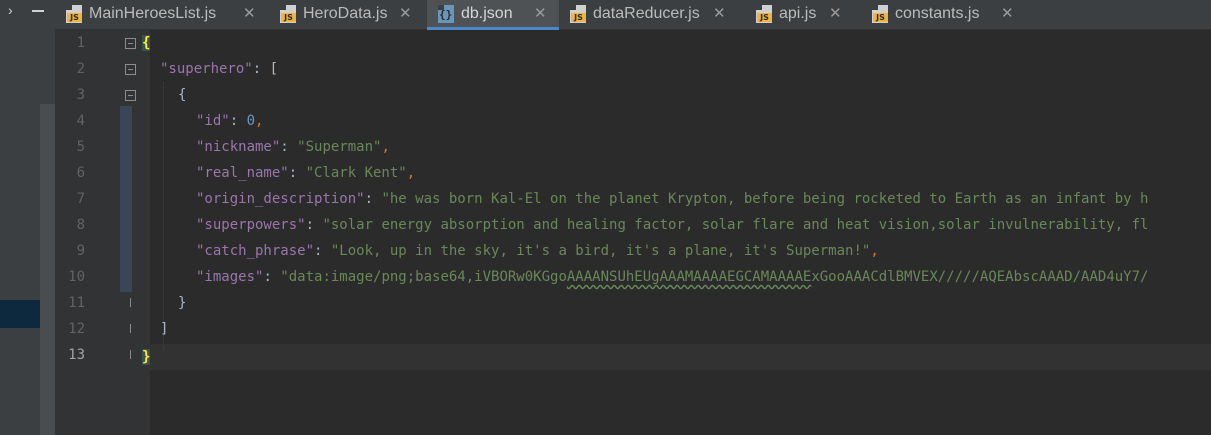  I want to click on indent-guide, so click(163, 216).